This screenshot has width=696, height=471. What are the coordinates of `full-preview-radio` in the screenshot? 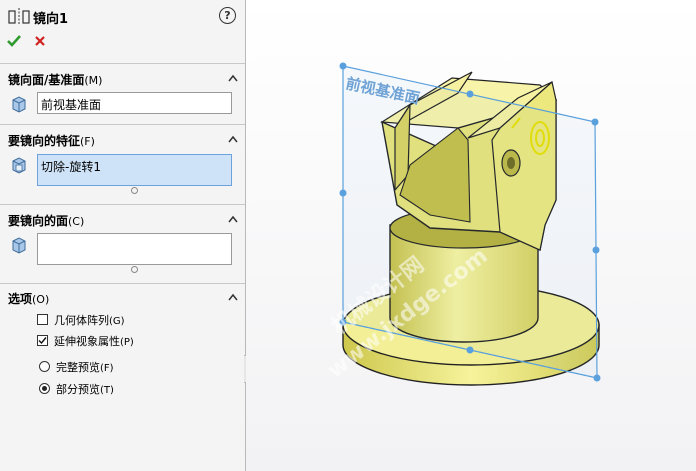 It's located at (44, 366).